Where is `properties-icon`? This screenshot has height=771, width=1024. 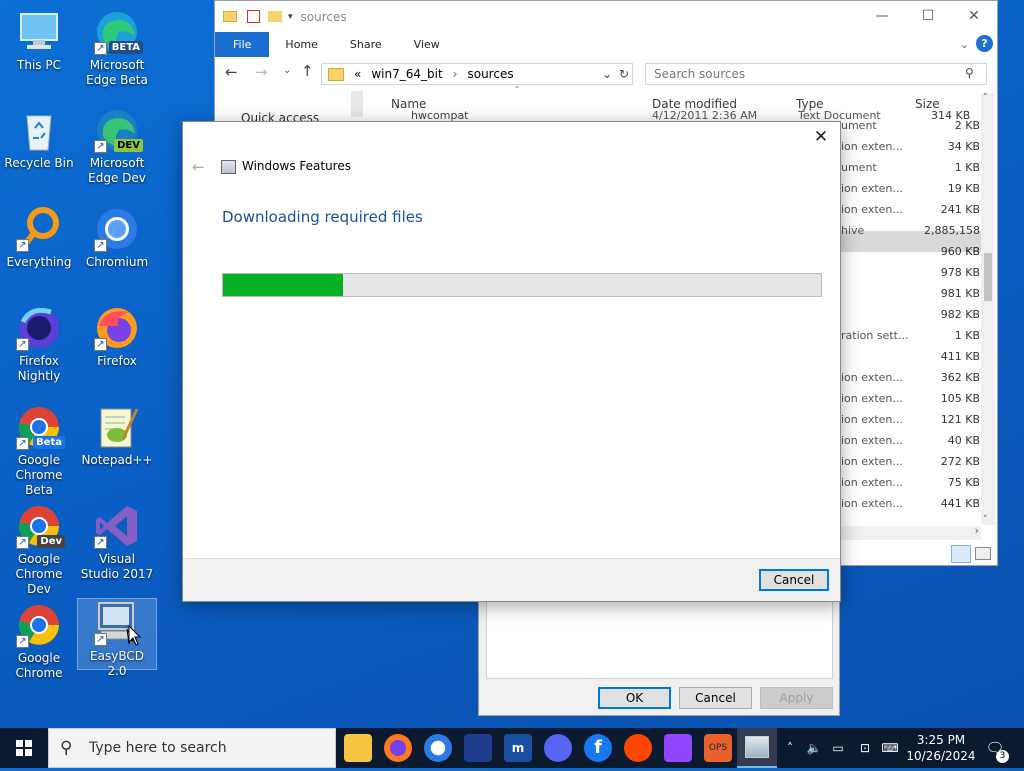 properties-icon is located at coordinates (253, 16).